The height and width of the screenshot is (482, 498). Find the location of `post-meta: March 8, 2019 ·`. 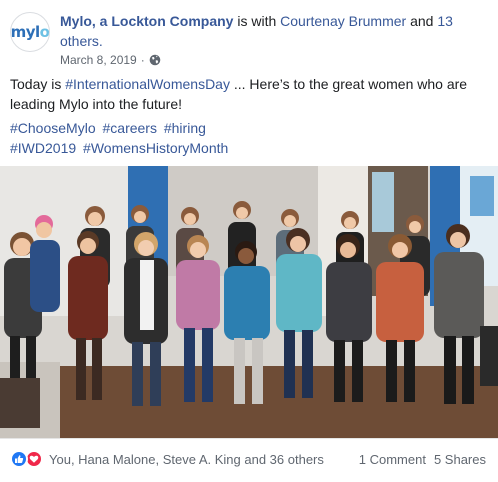

post-meta: March 8, 2019 · is located at coordinates (110, 60).